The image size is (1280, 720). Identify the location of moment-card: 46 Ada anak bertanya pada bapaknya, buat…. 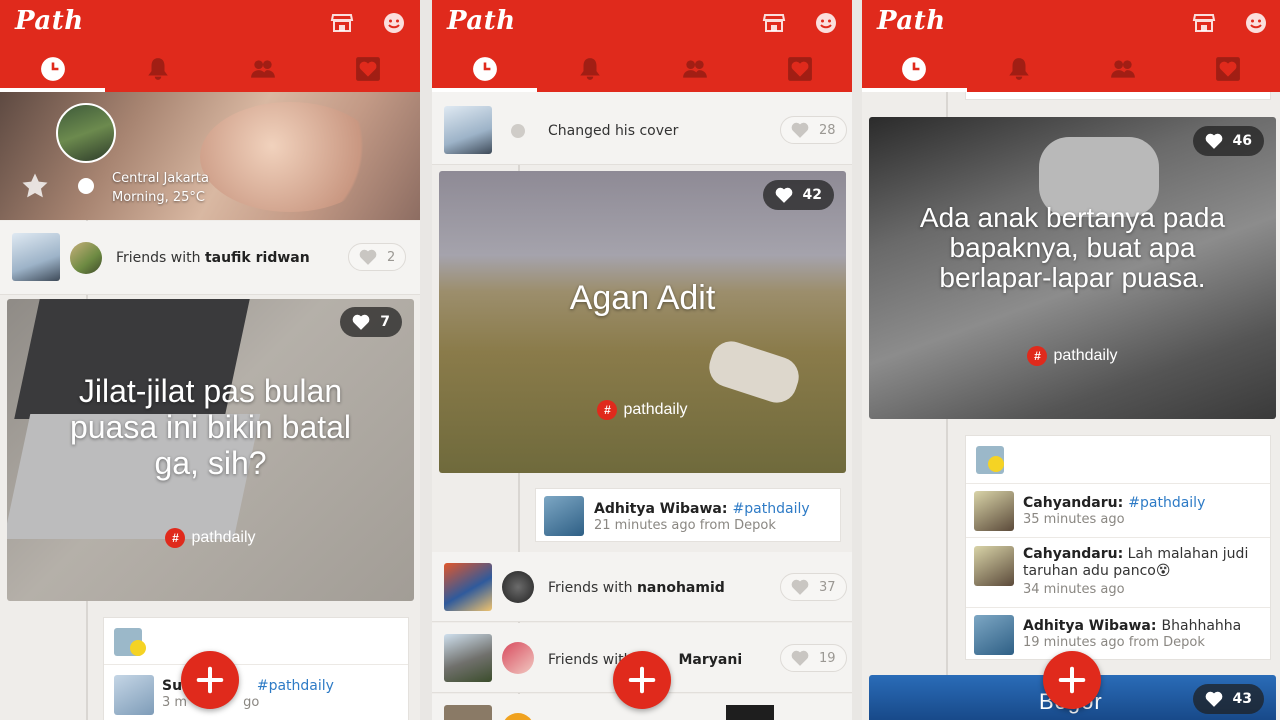
(1072, 268).